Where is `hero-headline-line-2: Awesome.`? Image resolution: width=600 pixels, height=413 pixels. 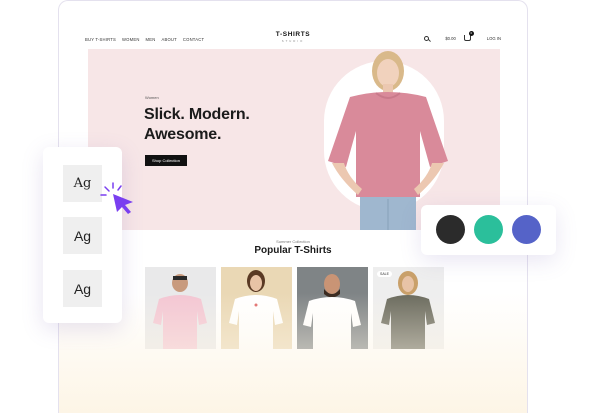 hero-headline-line-2: Awesome. is located at coordinates (183, 134).